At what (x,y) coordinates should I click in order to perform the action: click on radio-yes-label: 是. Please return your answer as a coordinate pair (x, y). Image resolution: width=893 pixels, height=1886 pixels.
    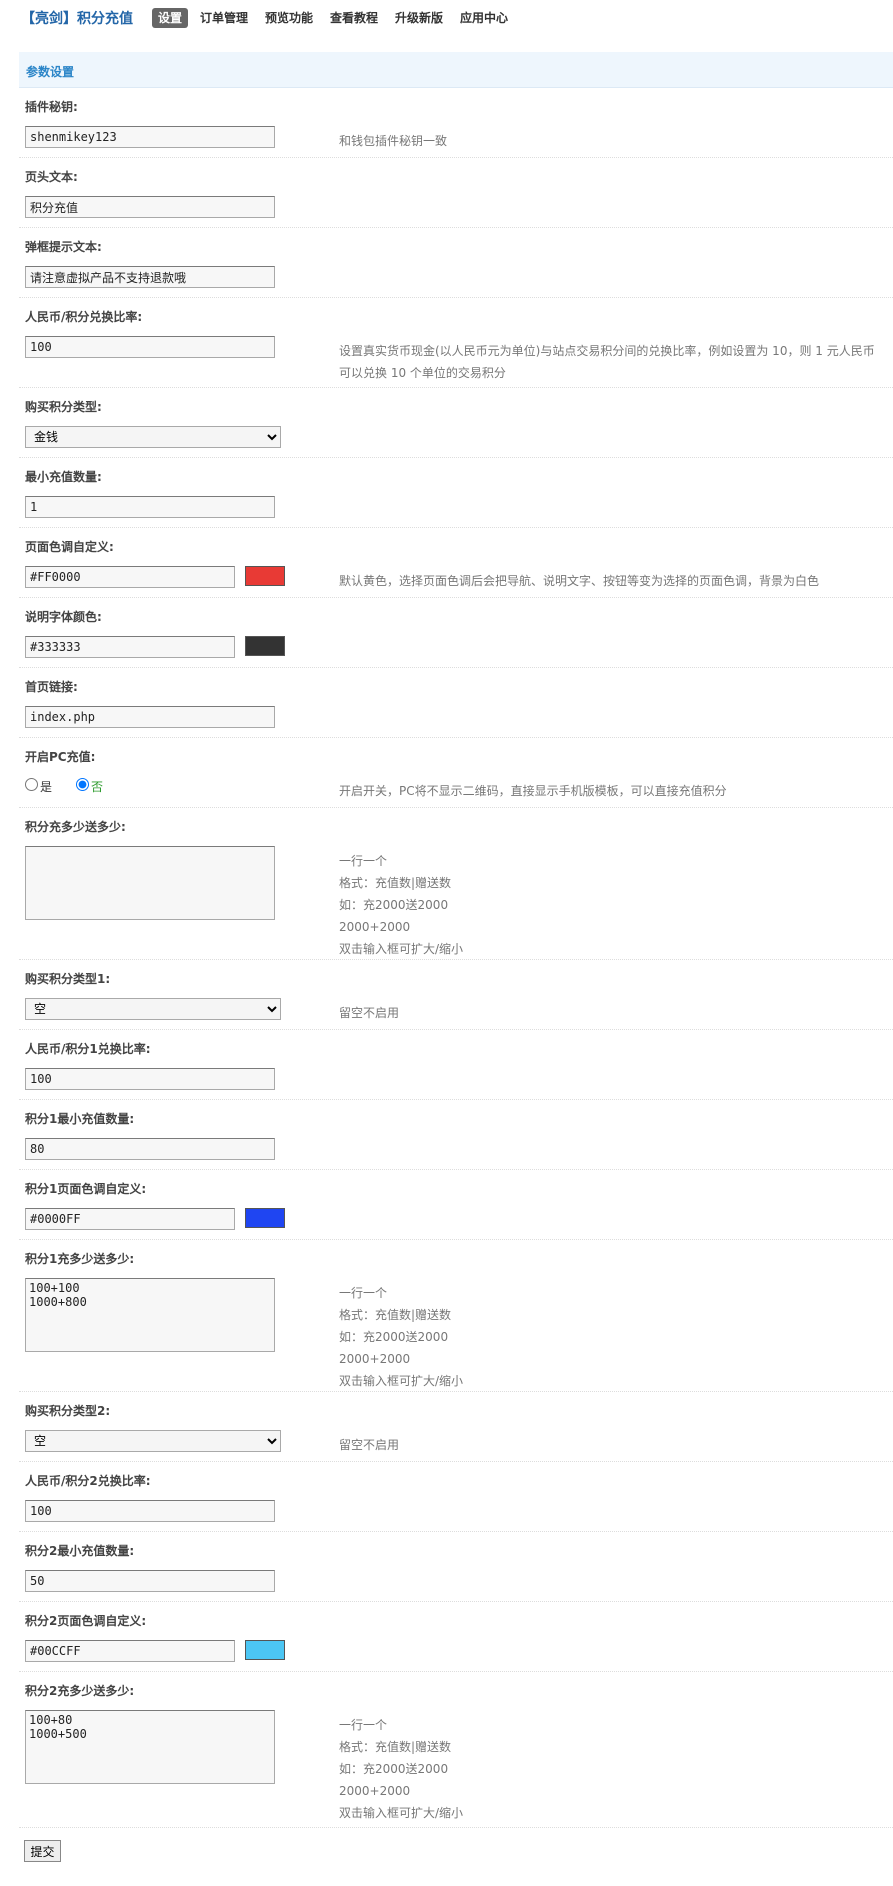
    Looking at the image, I should click on (46, 787).